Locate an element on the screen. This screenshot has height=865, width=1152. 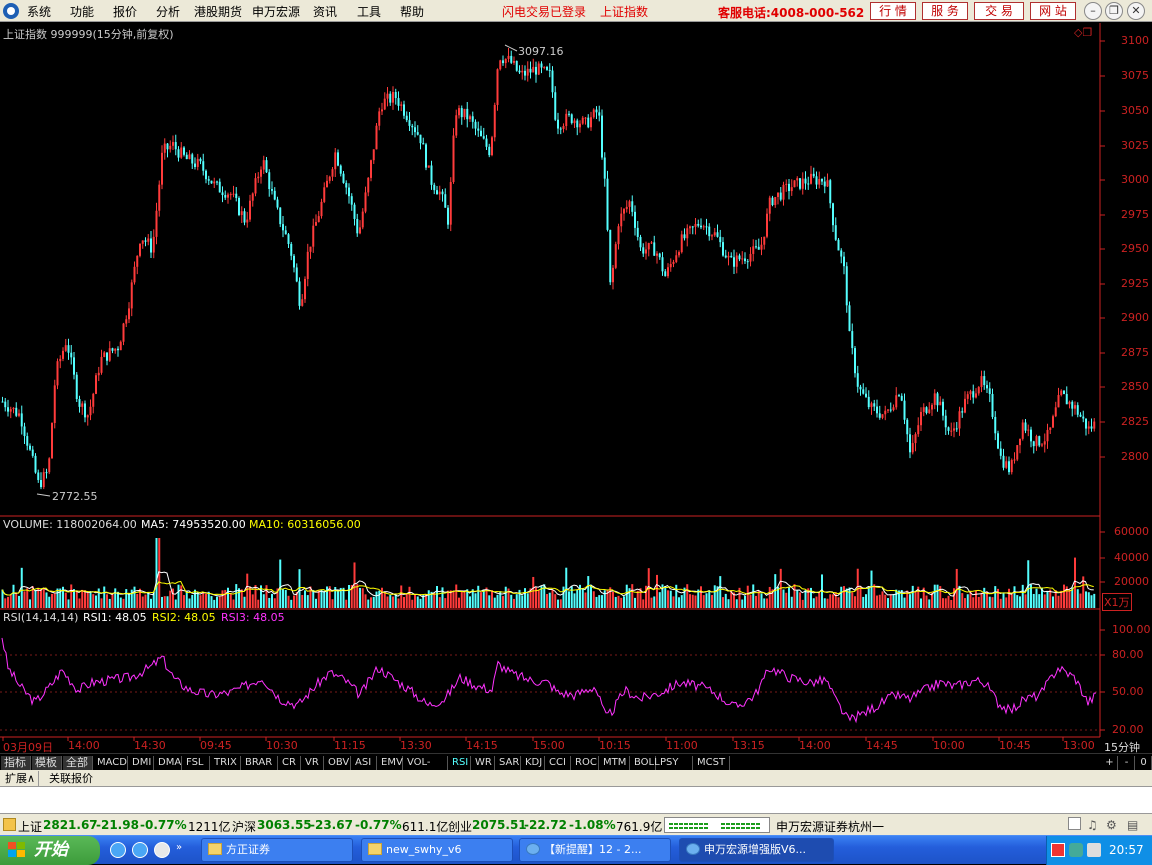
network-icon is located at coordinates (1094, 850).